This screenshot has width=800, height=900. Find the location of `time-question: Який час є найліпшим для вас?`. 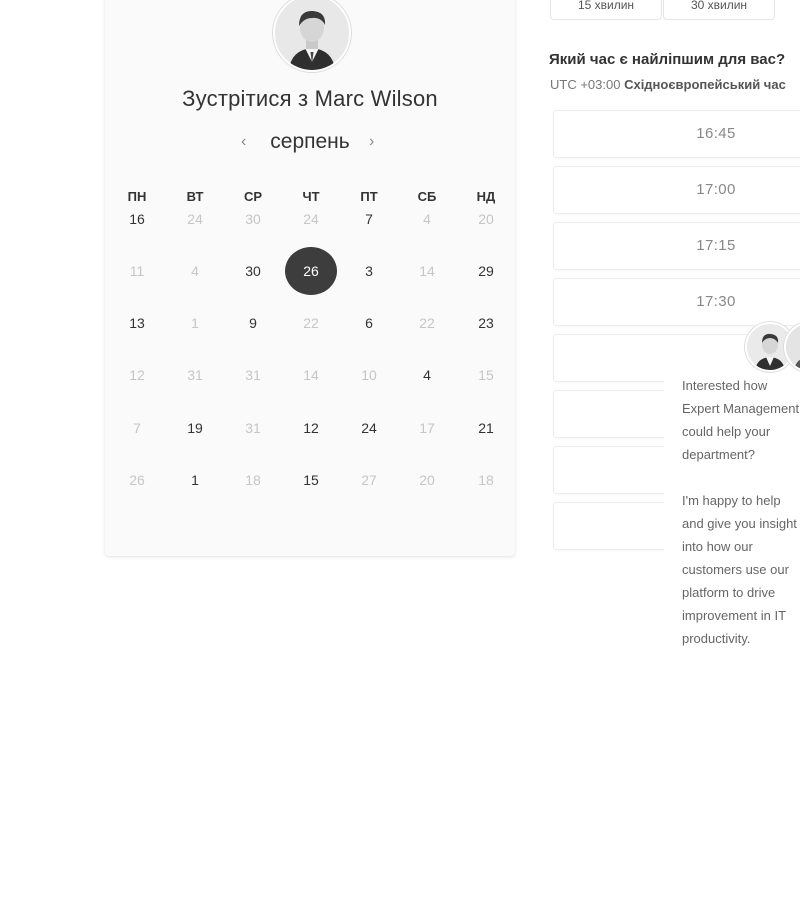

time-question: Який час є найліпшим для вас? is located at coordinates (667, 59).